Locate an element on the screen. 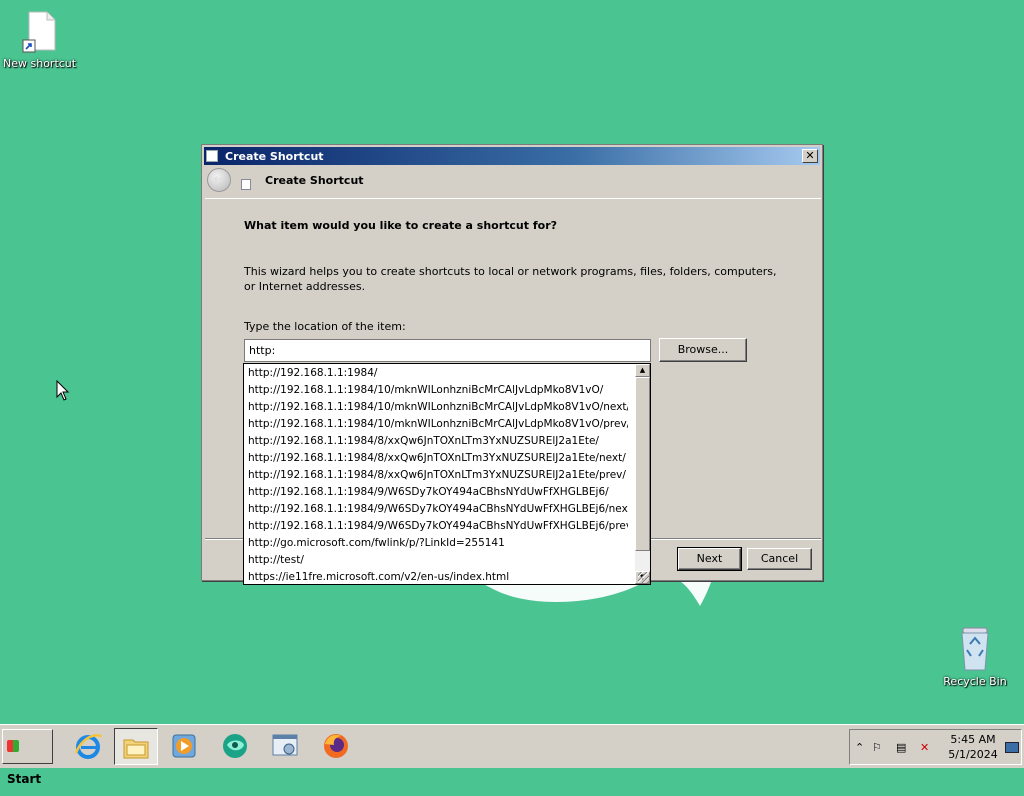 Image resolution: width=1024 pixels, height=796 pixels. autocomplete-scrollbar: ▲ ▼ is located at coordinates (642, 474).